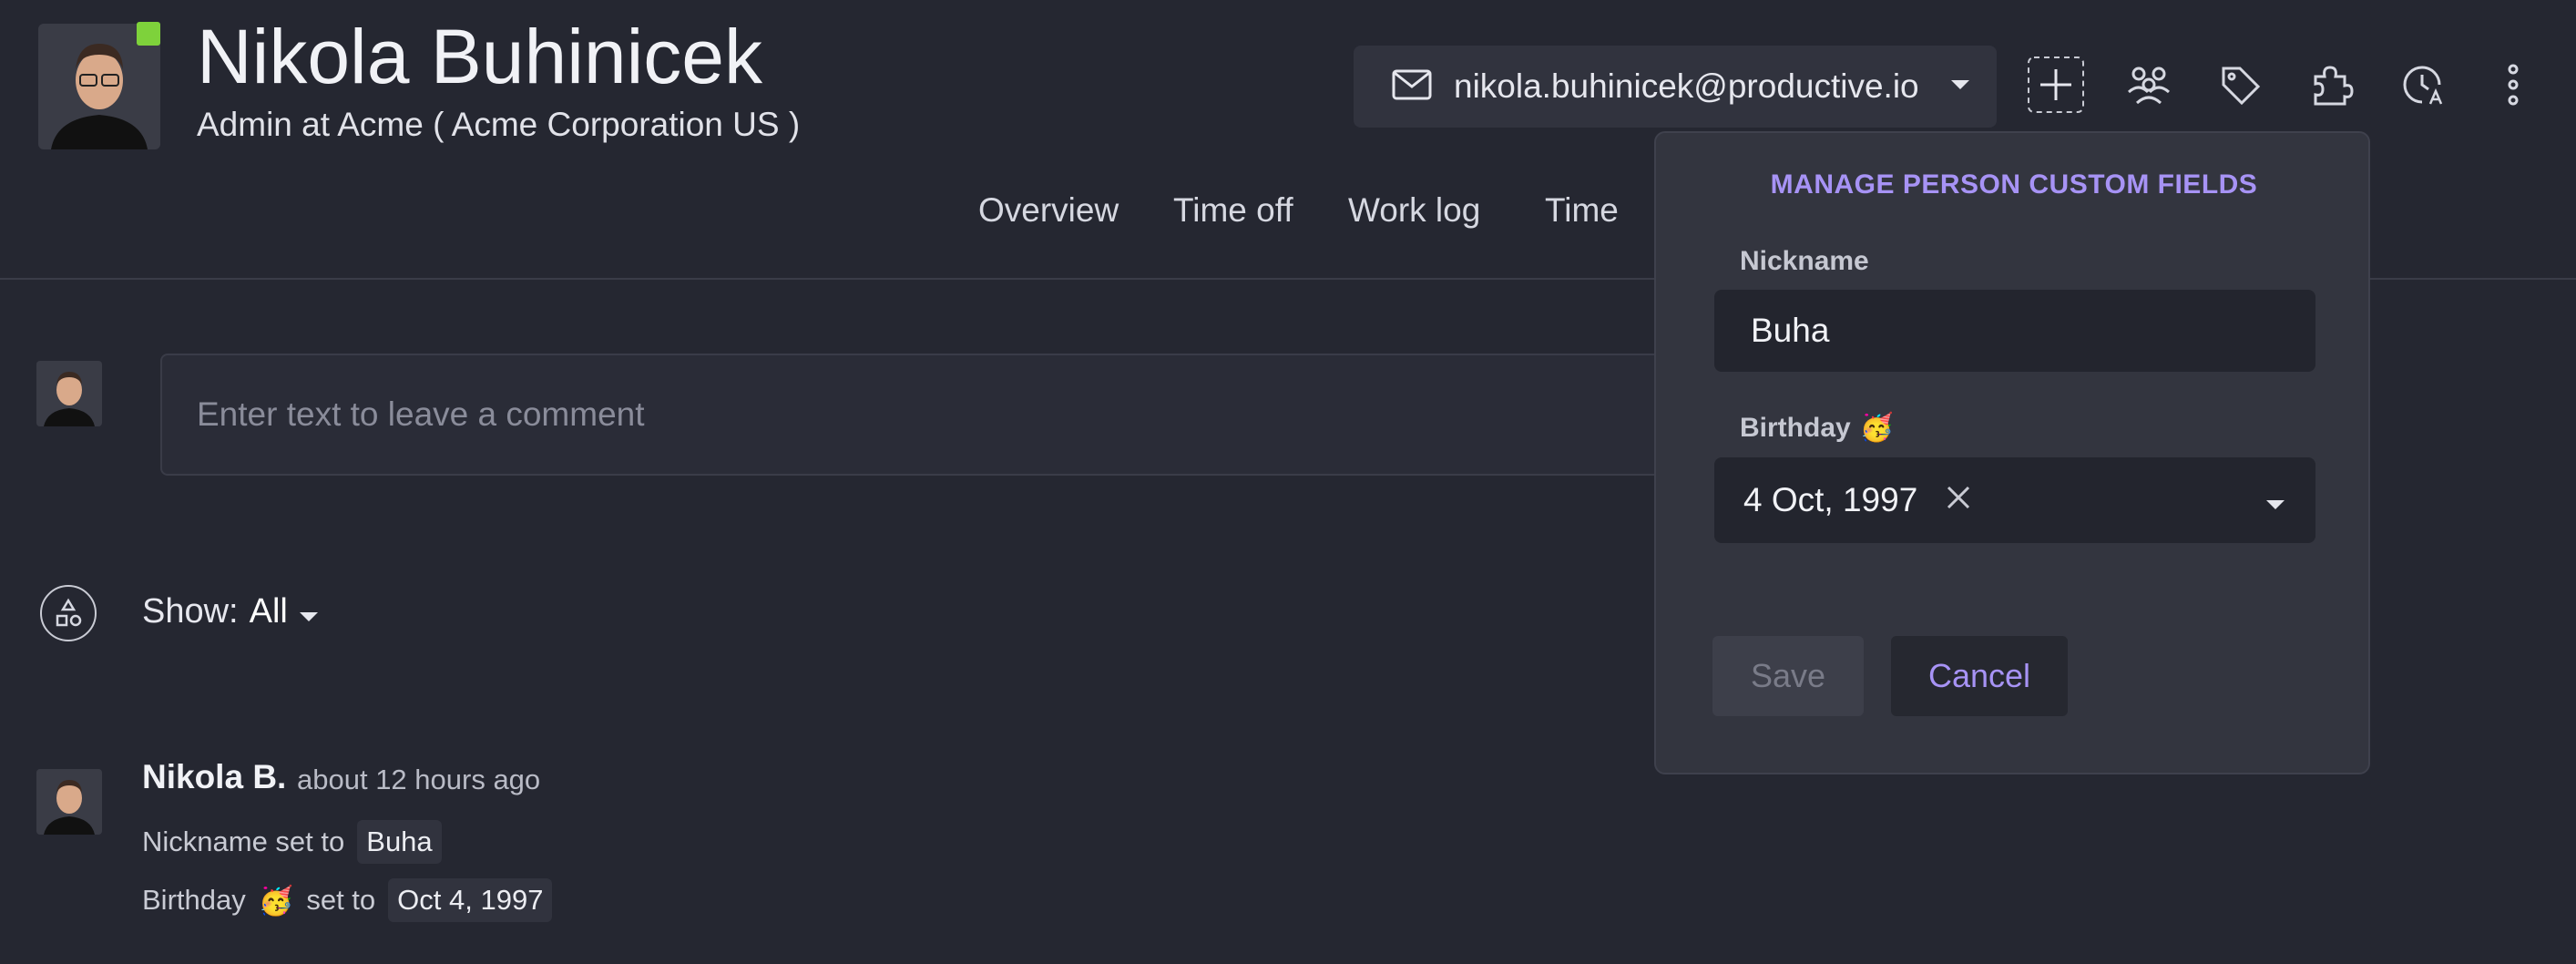  I want to click on activity-author: Nikola B., so click(214, 777).